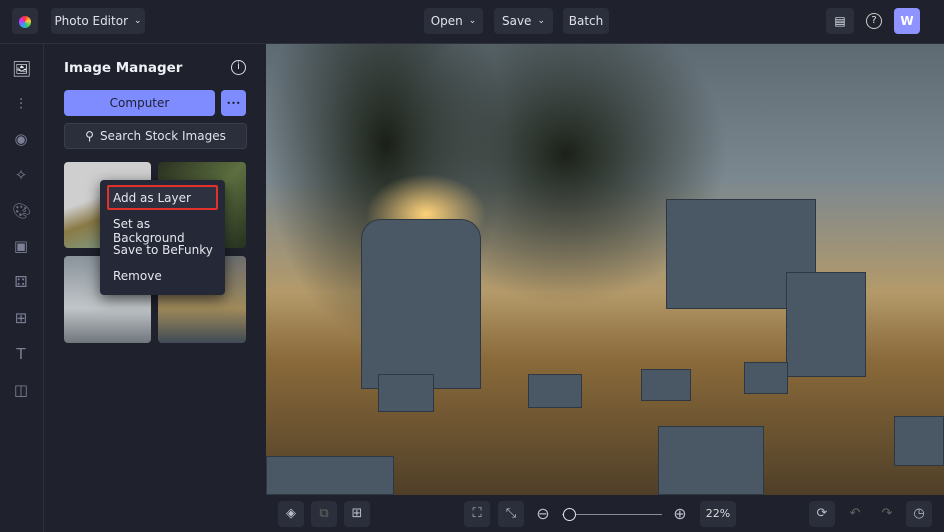 Image resolution: width=944 pixels, height=532 pixels. Describe the element at coordinates (152, 198) in the screenshot. I see `menu-item-add-as-layer: Add as Layer` at that location.